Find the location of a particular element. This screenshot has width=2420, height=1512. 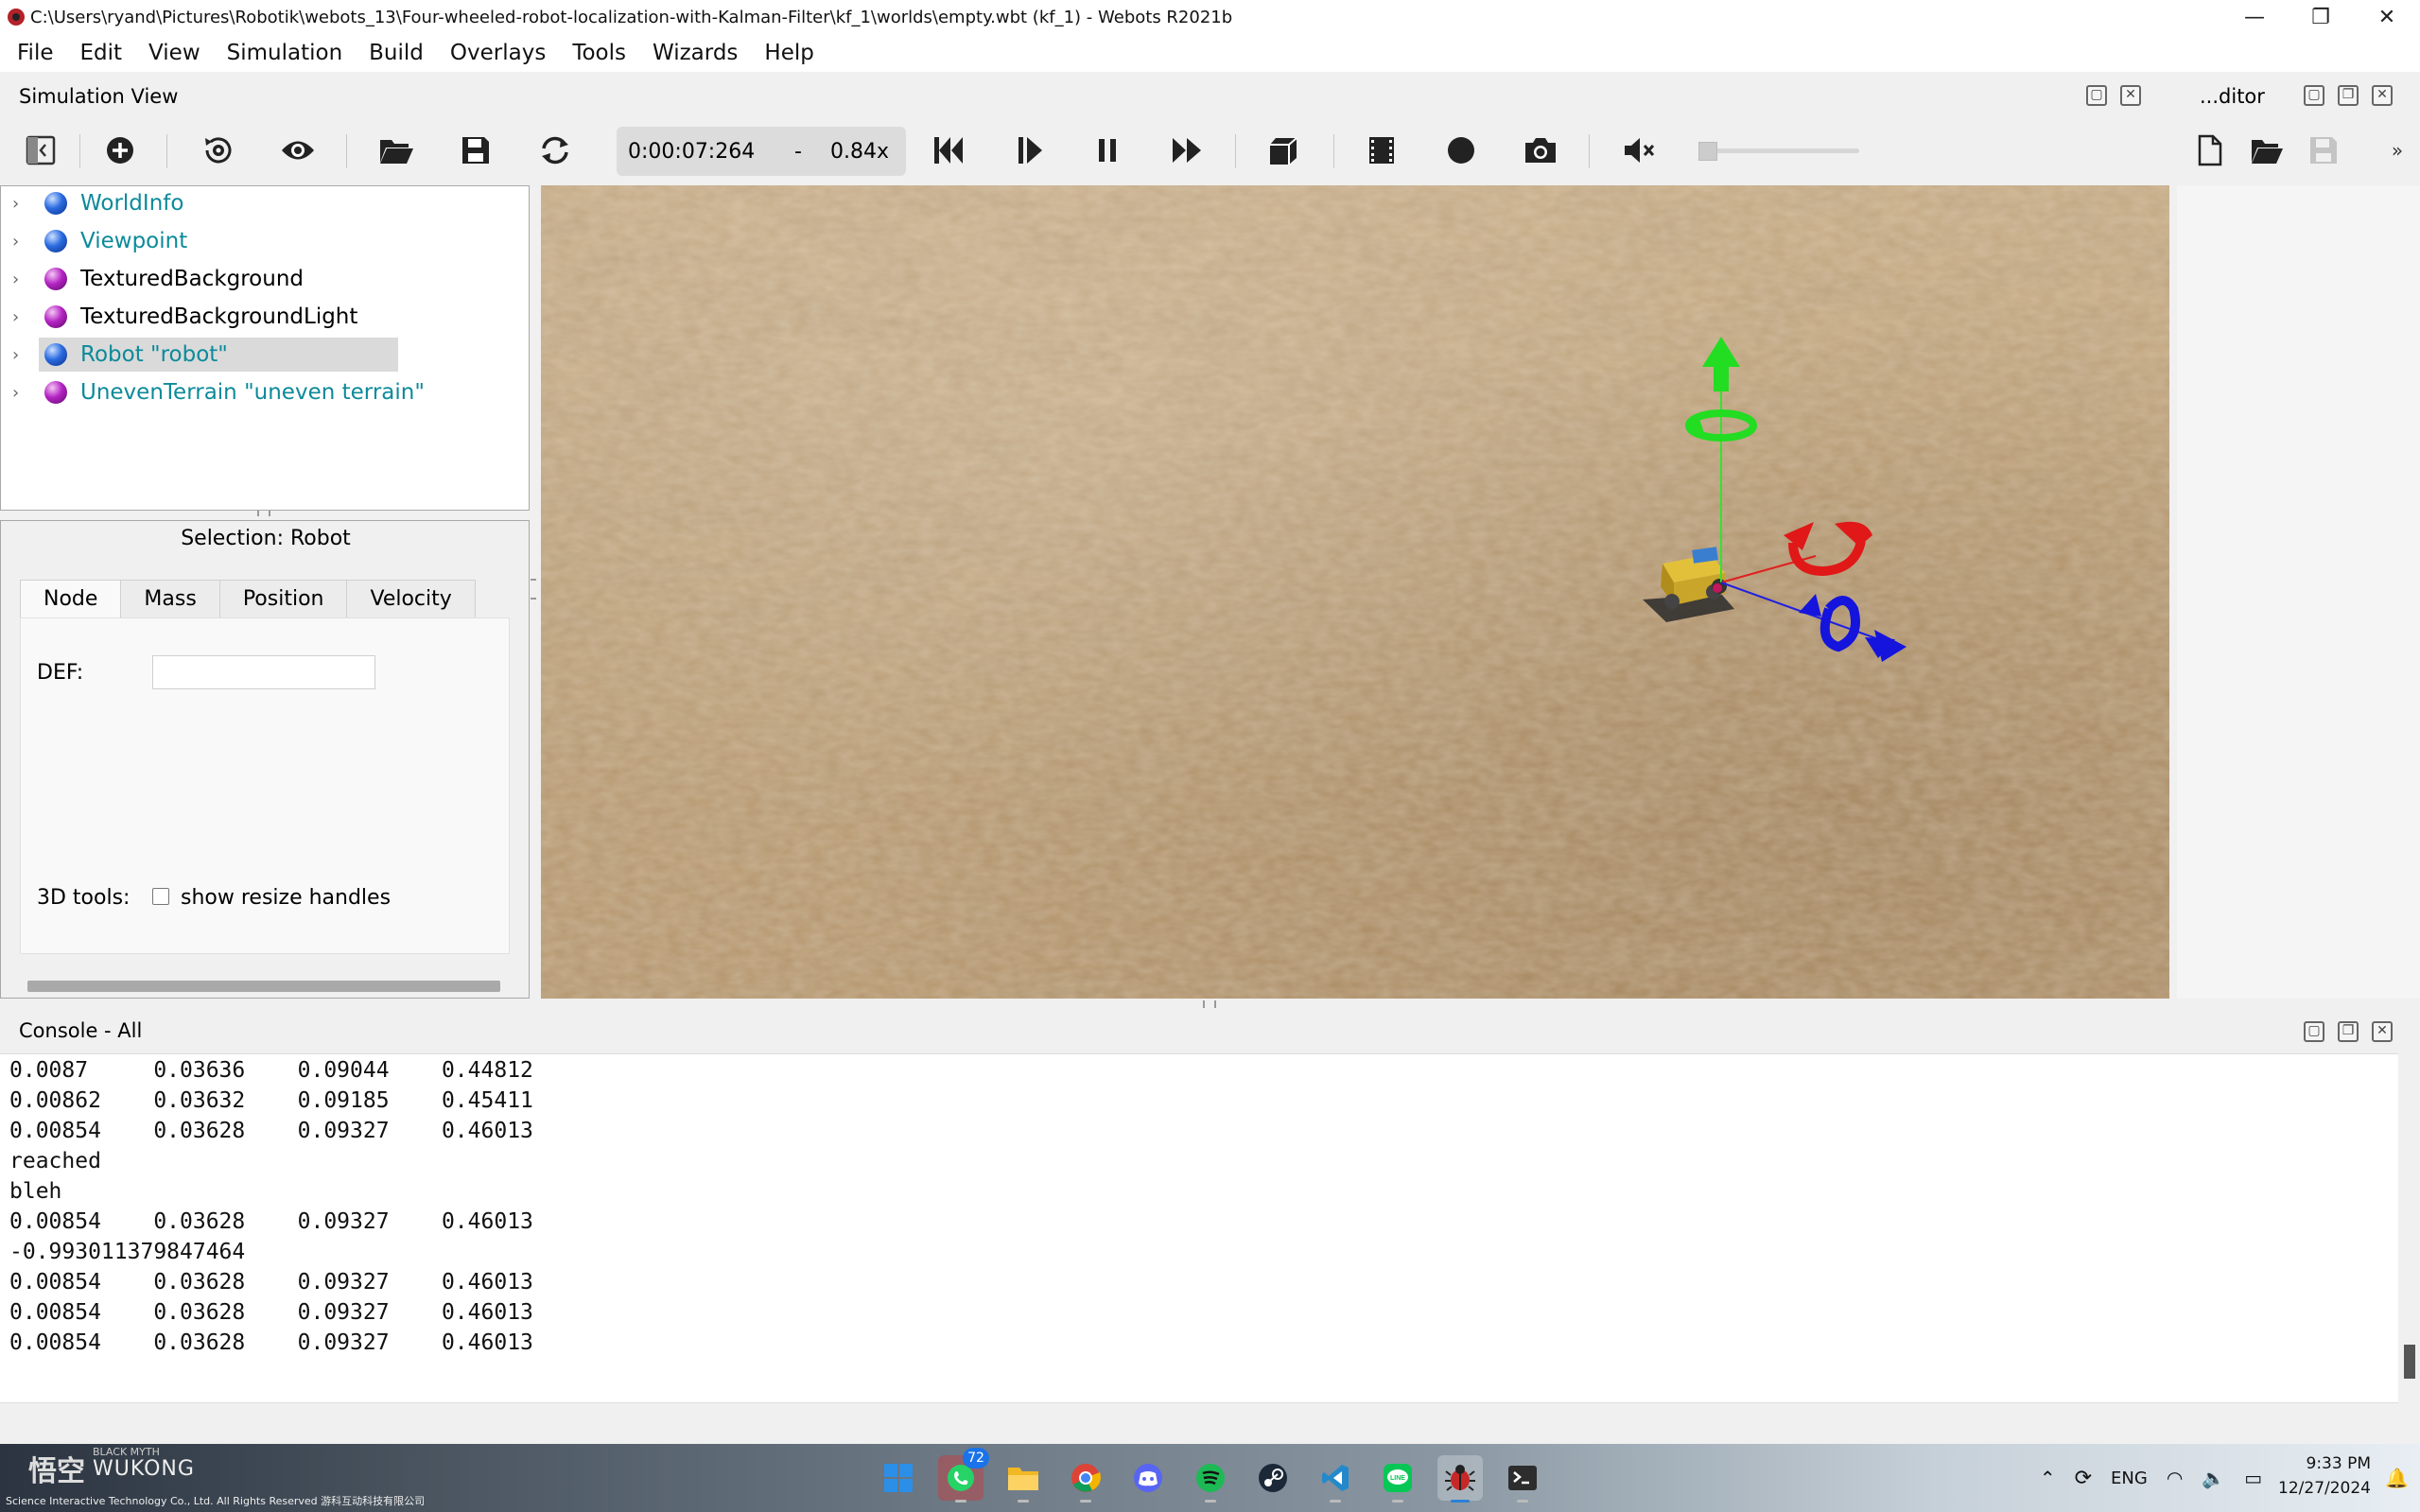

editor-maximize-icon: ❐ is located at coordinates (2348, 95).